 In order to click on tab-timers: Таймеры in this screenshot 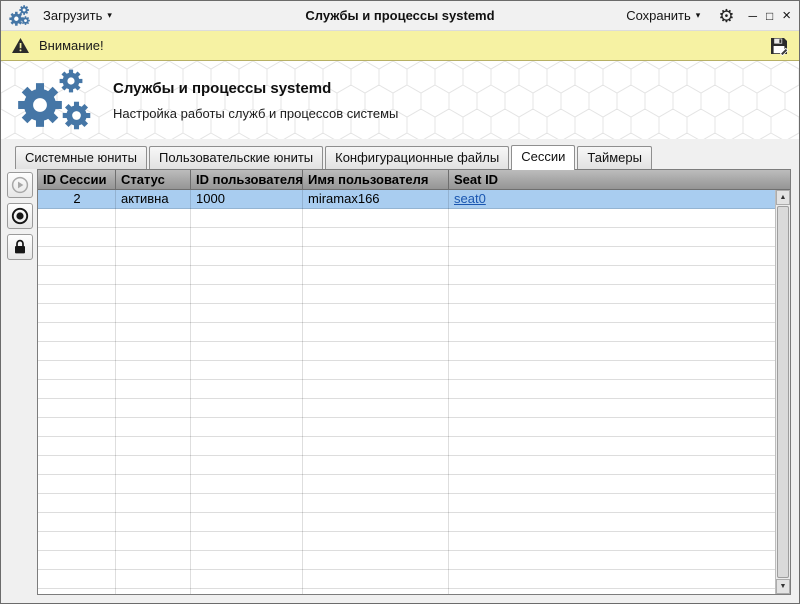, I will do `click(614, 157)`.